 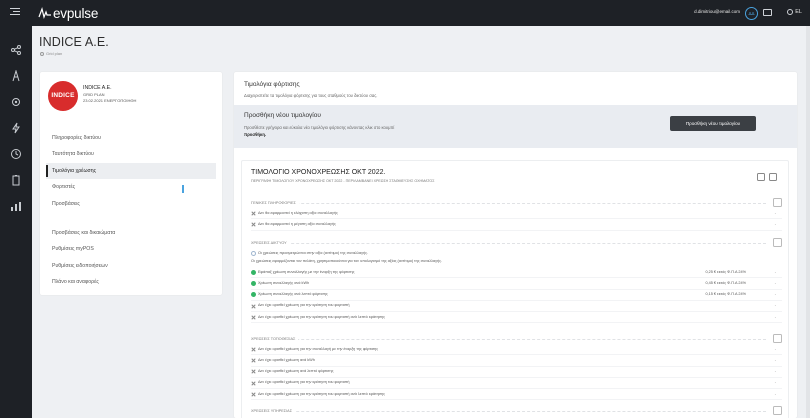 I want to click on nav-item-permissions: Προσβάσεις και δικαιώματα, so click(x=131, y=233).